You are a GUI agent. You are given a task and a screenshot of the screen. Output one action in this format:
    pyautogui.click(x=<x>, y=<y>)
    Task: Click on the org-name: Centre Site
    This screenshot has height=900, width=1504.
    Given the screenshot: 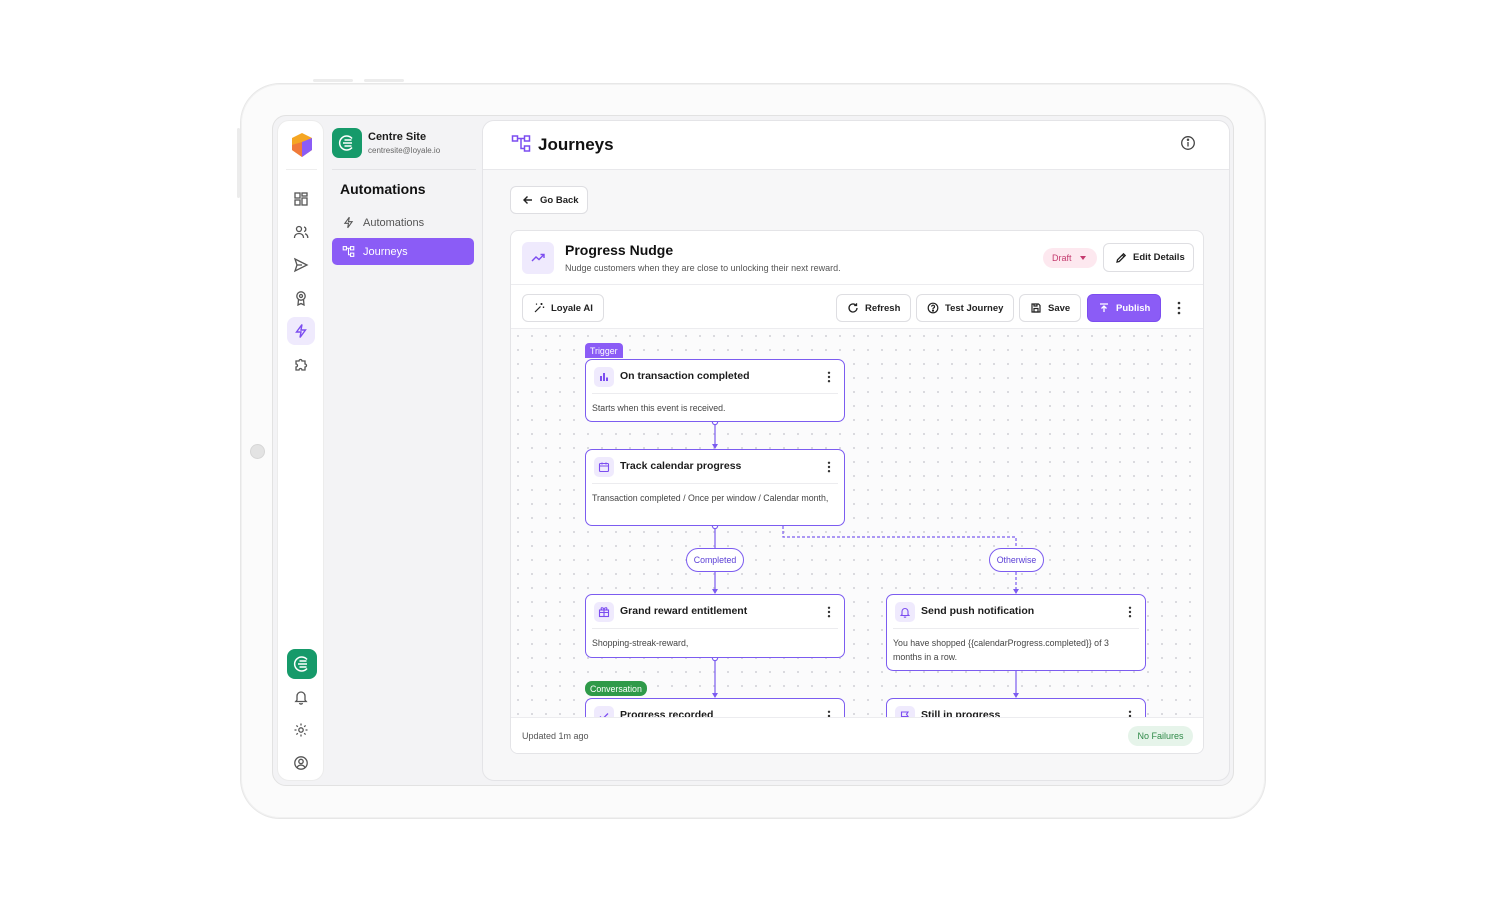 What is the action you would take?
    pyautogui.click(x=397, y=137)
    